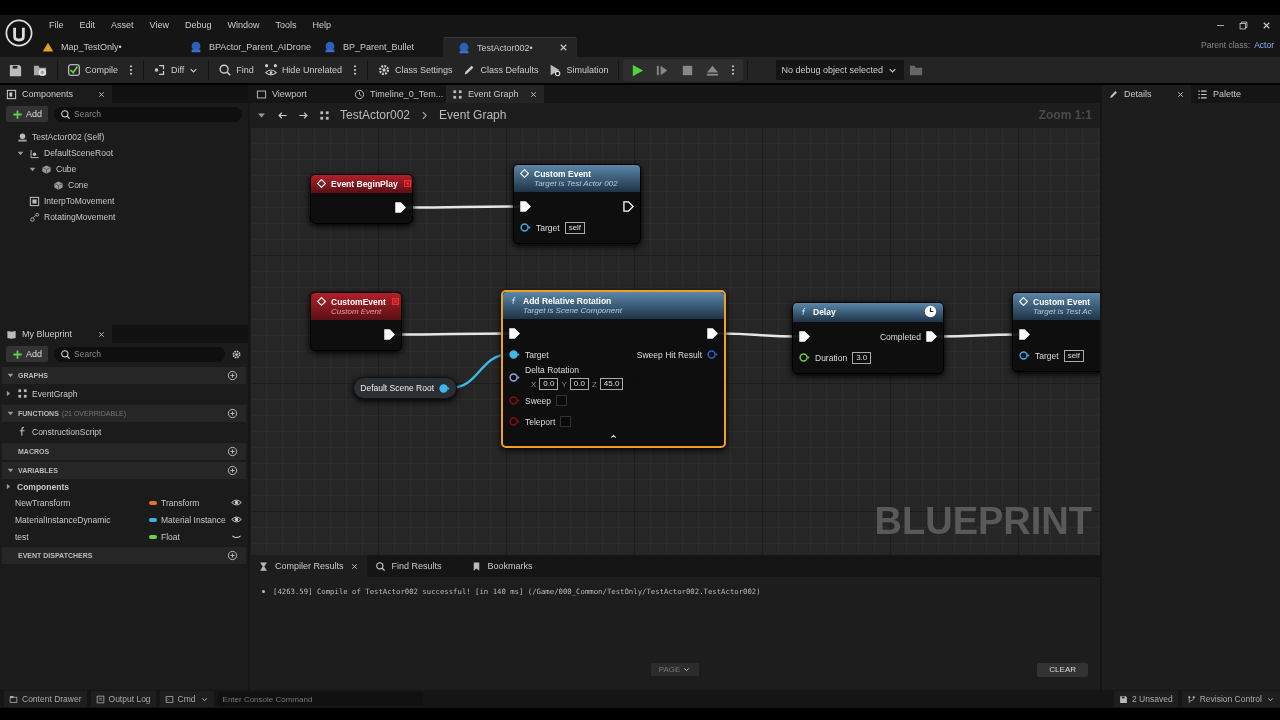 This screenshot has height=720, width=1280. Describe the element at coordinates (196, 47) in the screenshot. I see `blueprint-icon` at that location.